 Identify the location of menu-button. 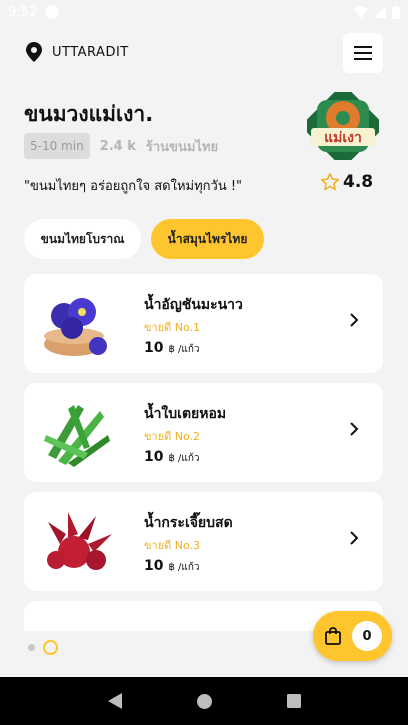
(363, 53).